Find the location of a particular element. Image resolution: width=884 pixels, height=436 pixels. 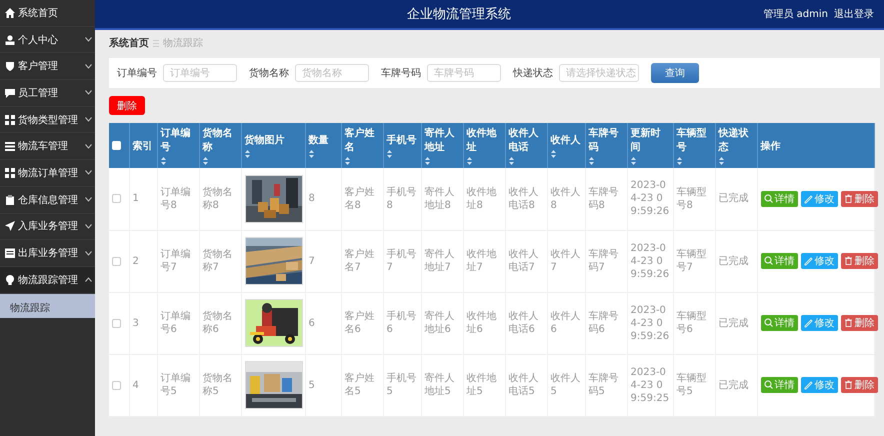

table-cell: 2023-04-23 09:59:25 is located at coordinates (650, 385).